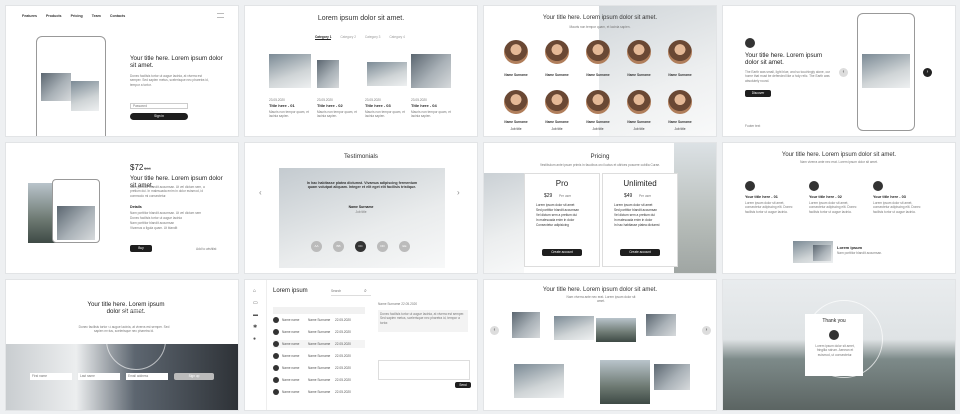 Image resolution: width=960 pixels, height=414 pixels. I want to click on avatar: BB, so click(338, 246).